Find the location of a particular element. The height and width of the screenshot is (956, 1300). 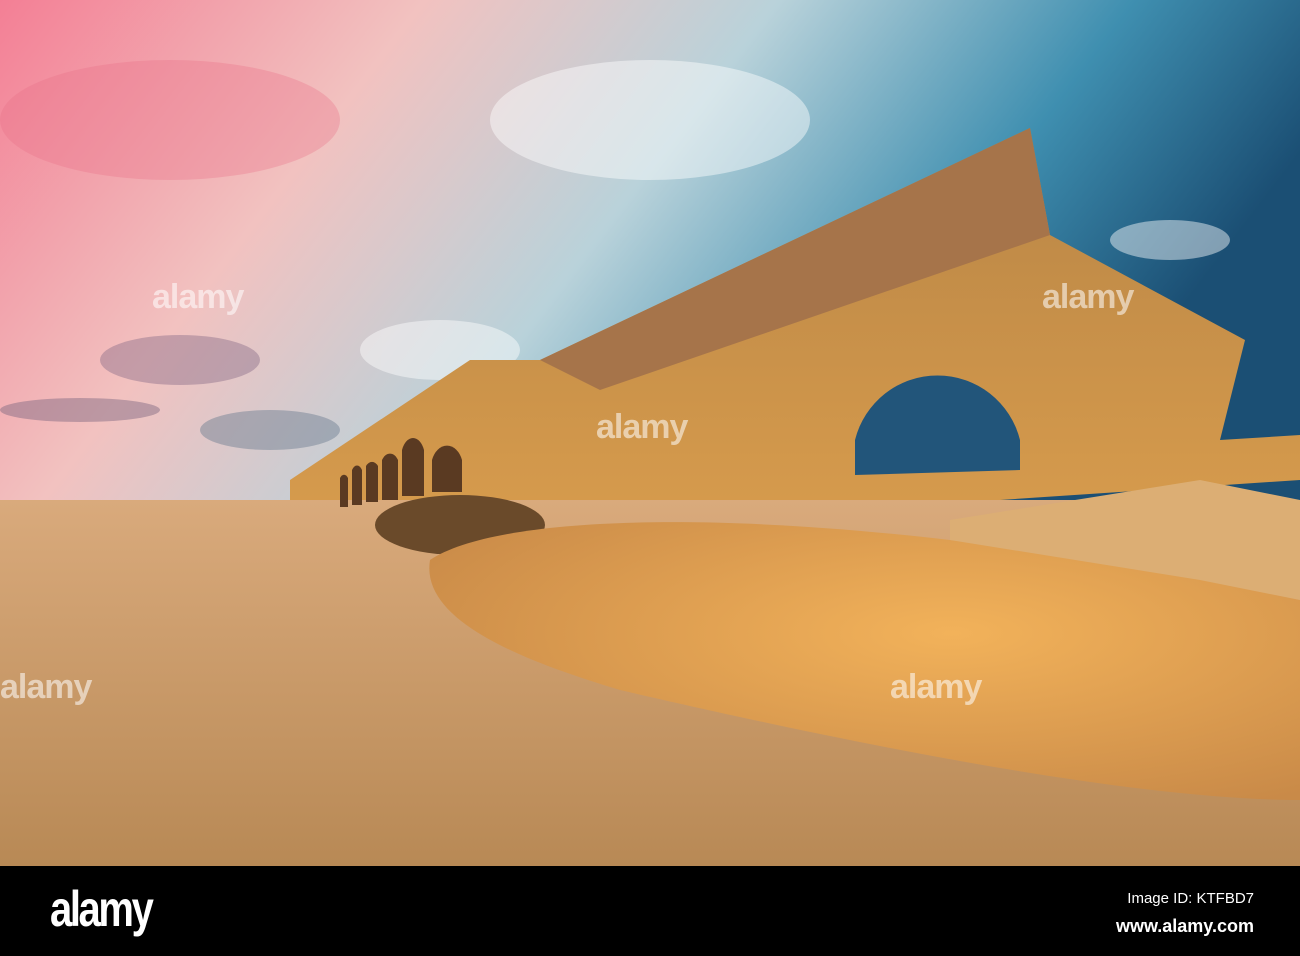

footer-bar: alamy Image ID: KTFBD7 www.alamy.com is located at coordinates (650, 911).